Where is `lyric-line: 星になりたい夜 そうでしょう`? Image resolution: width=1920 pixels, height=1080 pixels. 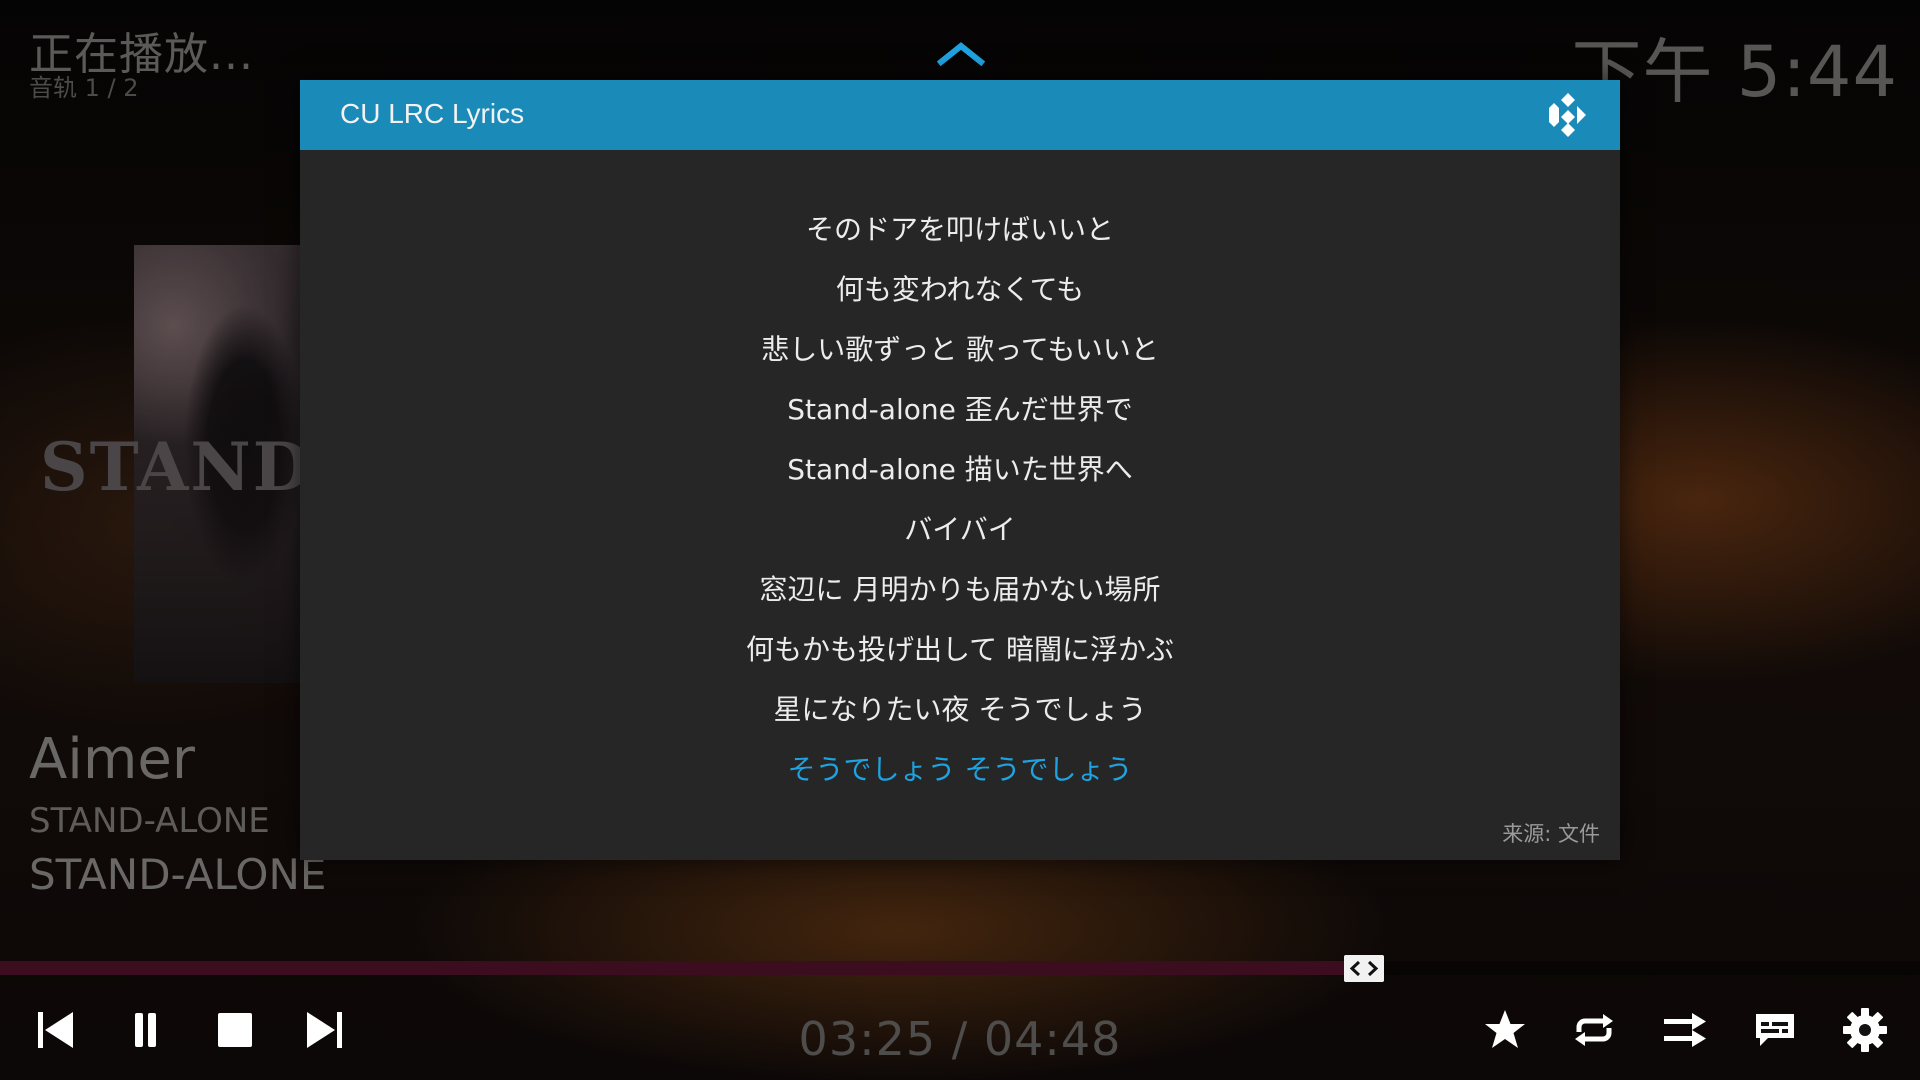 lyric-line: 星になりたい夜 そうでしょう is located at coordinates (960, 709).